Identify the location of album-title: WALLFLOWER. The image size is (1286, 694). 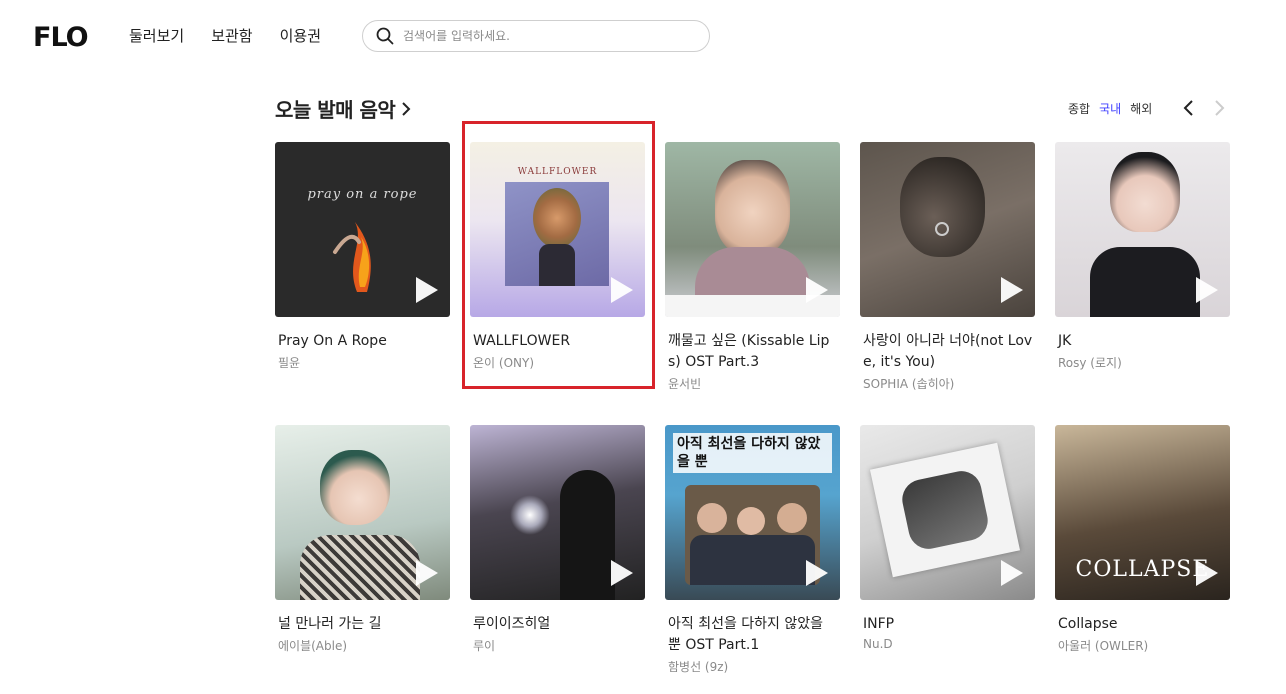
(557, 341).